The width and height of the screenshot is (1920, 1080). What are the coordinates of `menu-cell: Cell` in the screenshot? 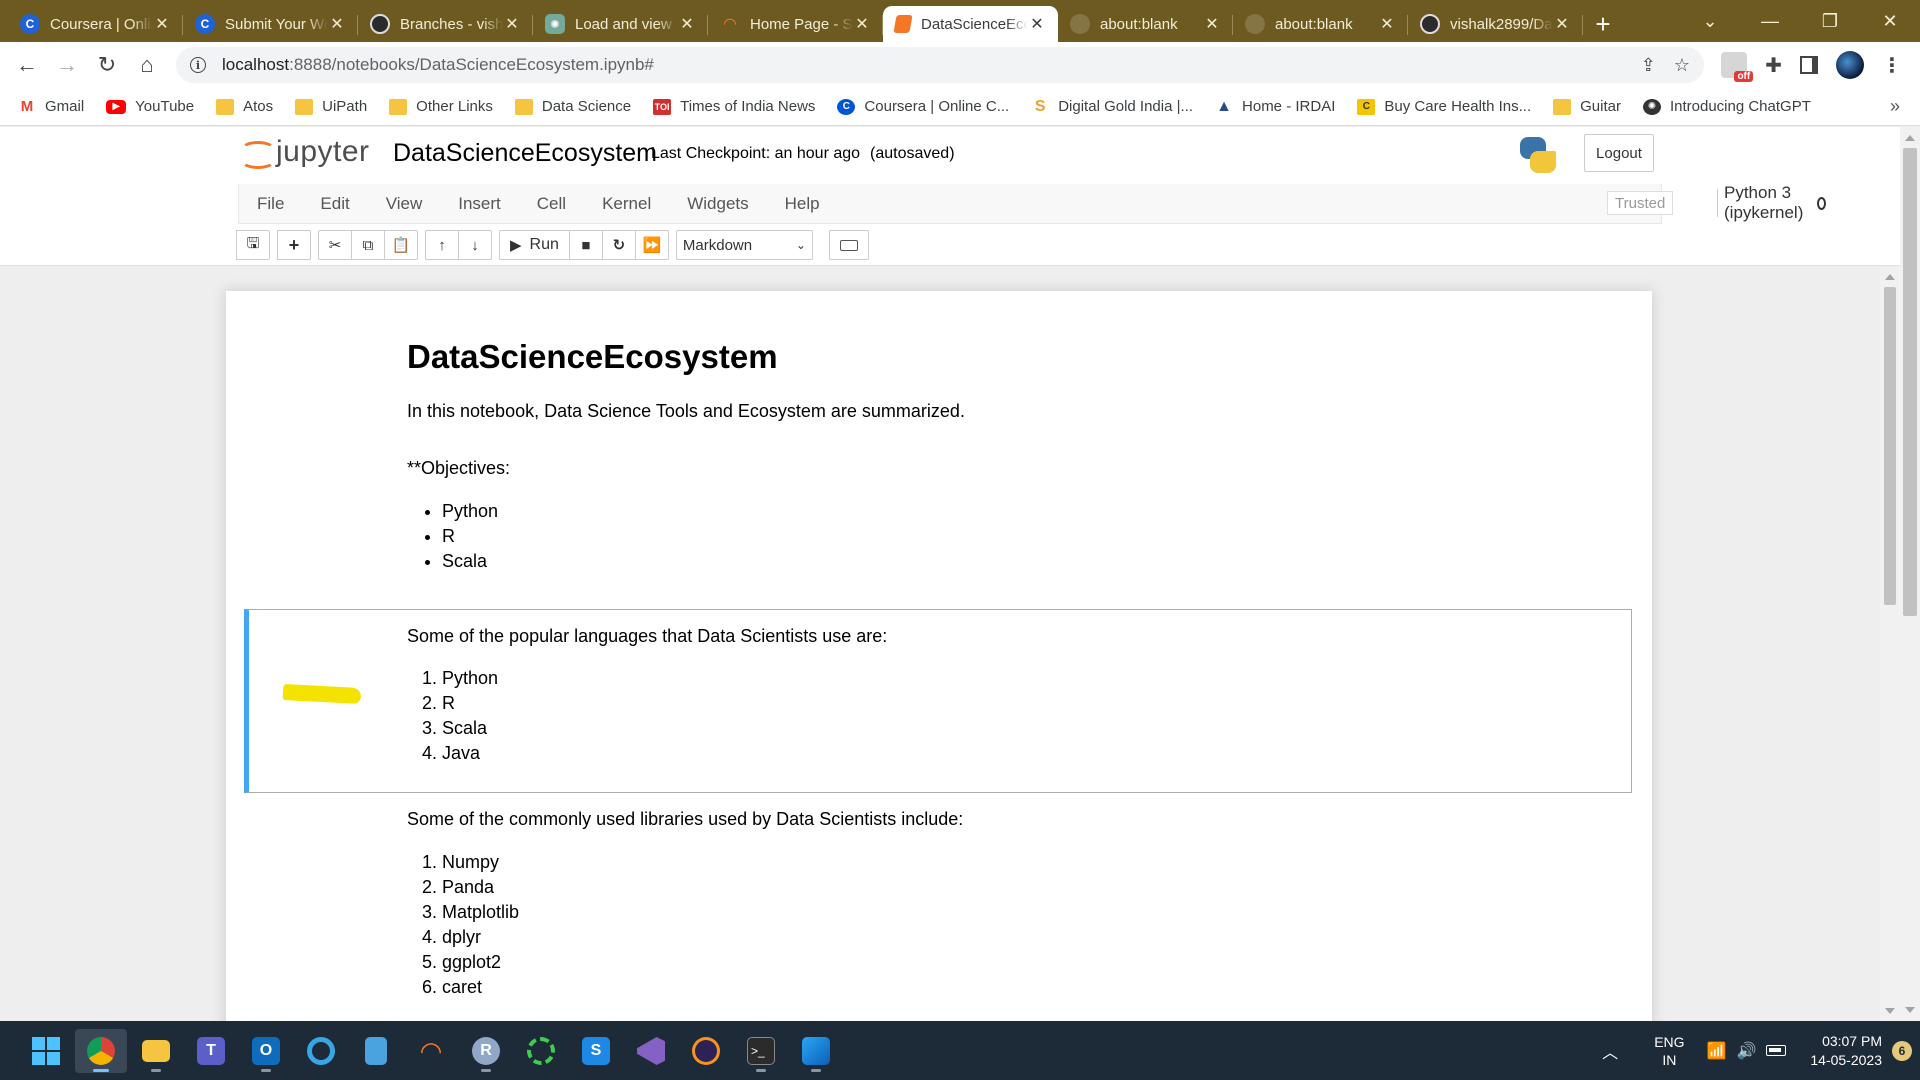 It's located at (551, 204).